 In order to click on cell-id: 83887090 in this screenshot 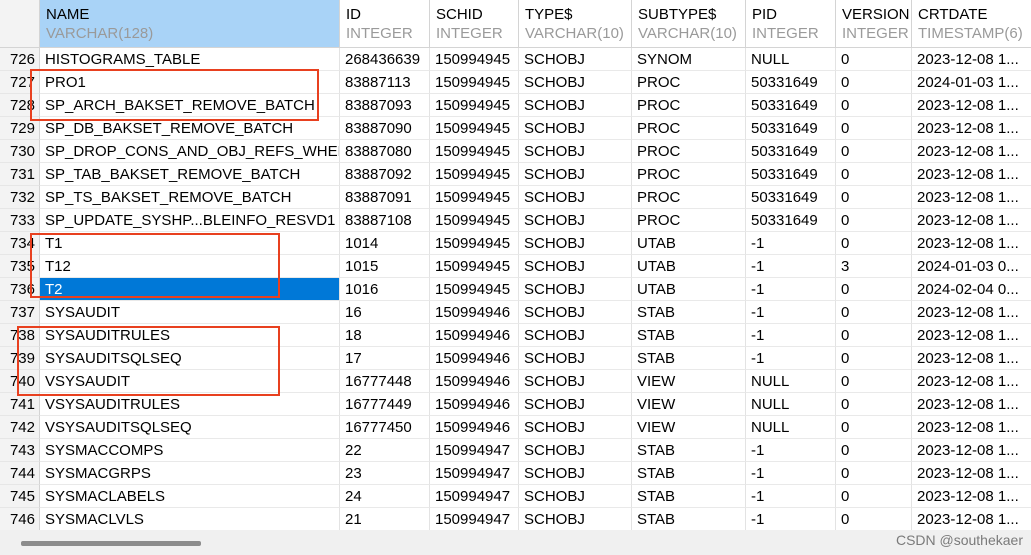, I will do `click(385, 128)`.